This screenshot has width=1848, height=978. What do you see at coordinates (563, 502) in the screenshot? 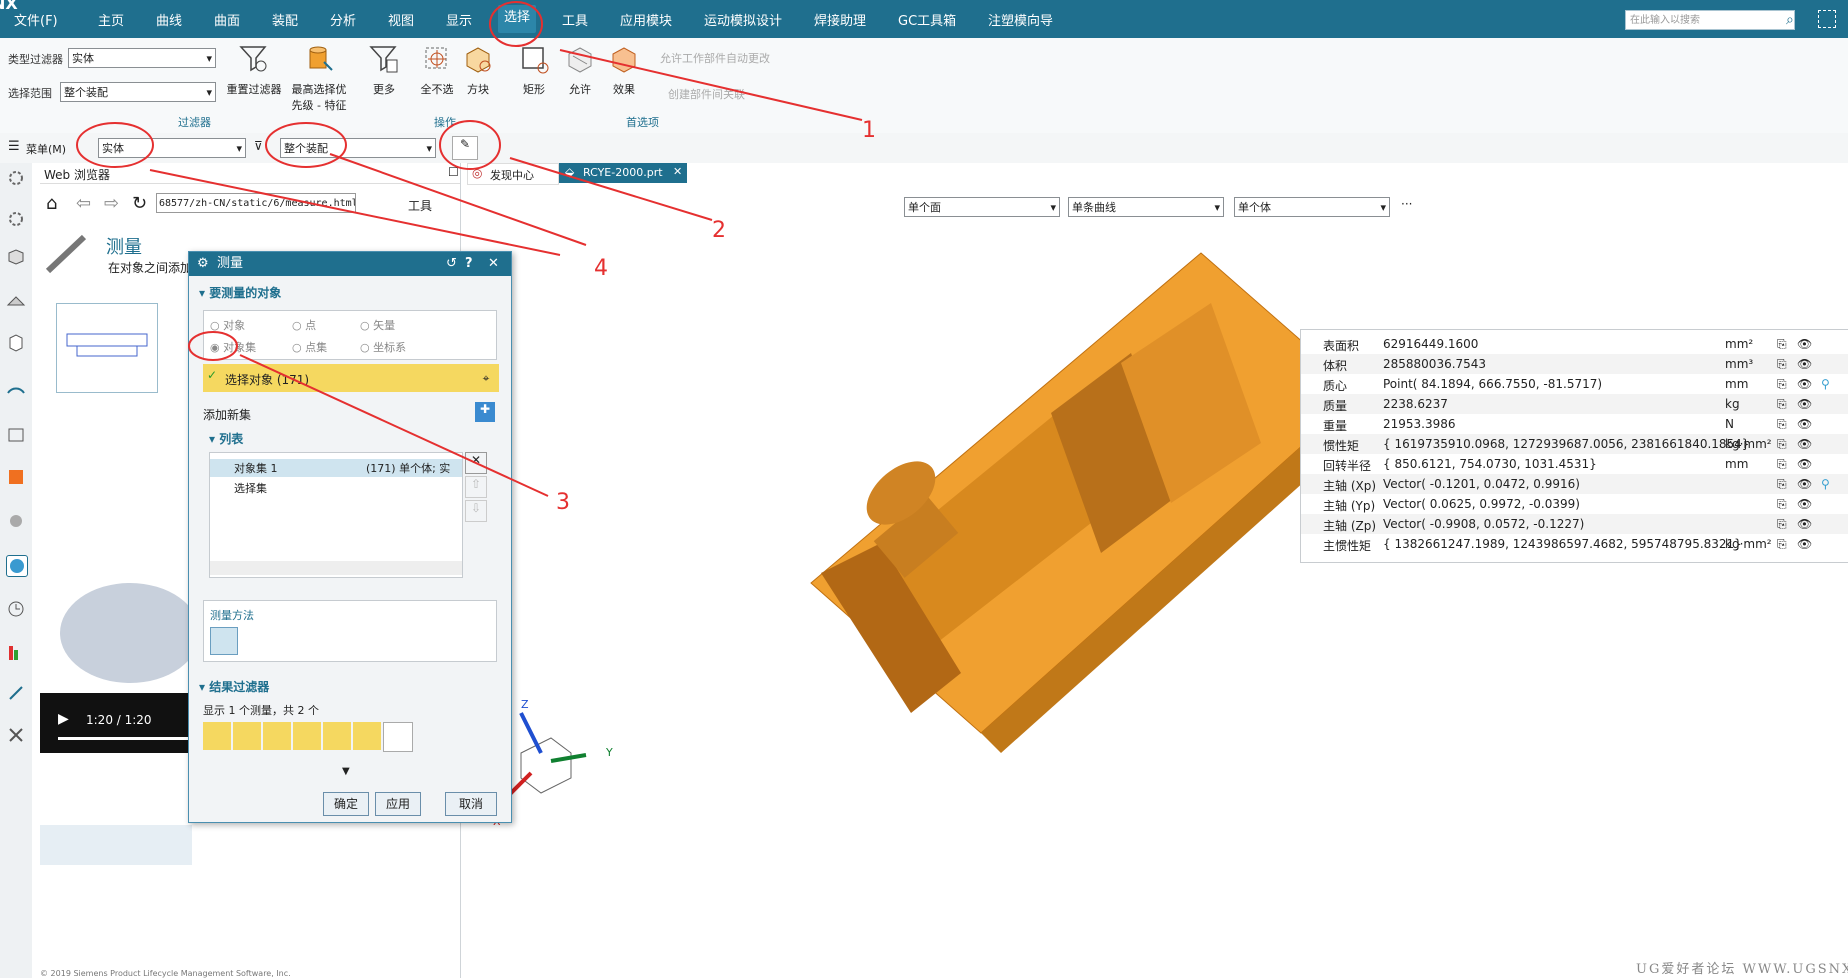
I see `annotation-3: 3` at bounding box center [563, 502].